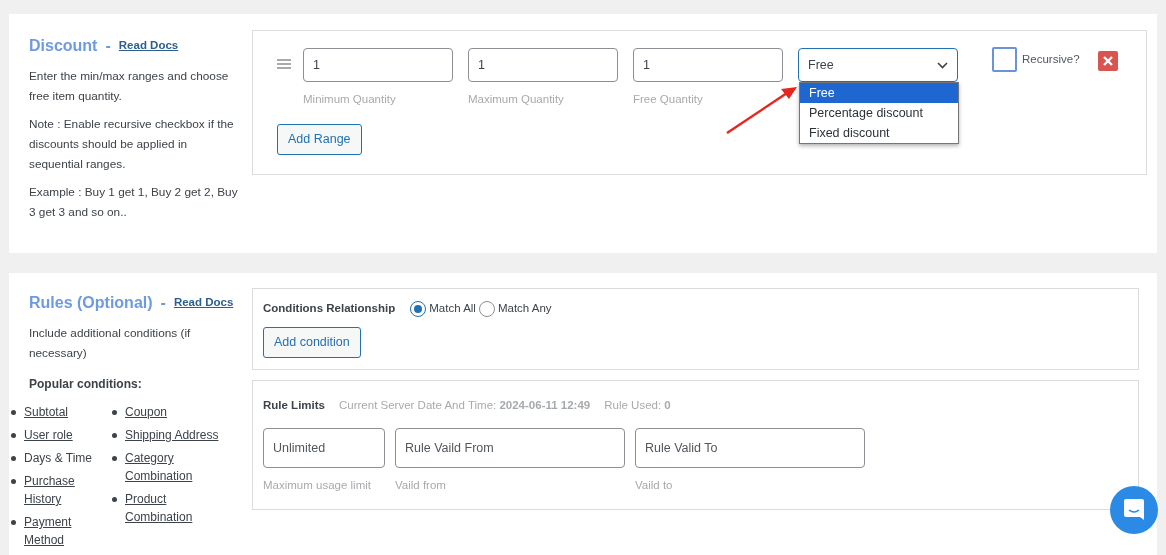 The width and height of the screenshot is (1166, 555). Describe the element at coordinates (324, 448) in the screenshot. I see `text-field: Unlimited` at that location.